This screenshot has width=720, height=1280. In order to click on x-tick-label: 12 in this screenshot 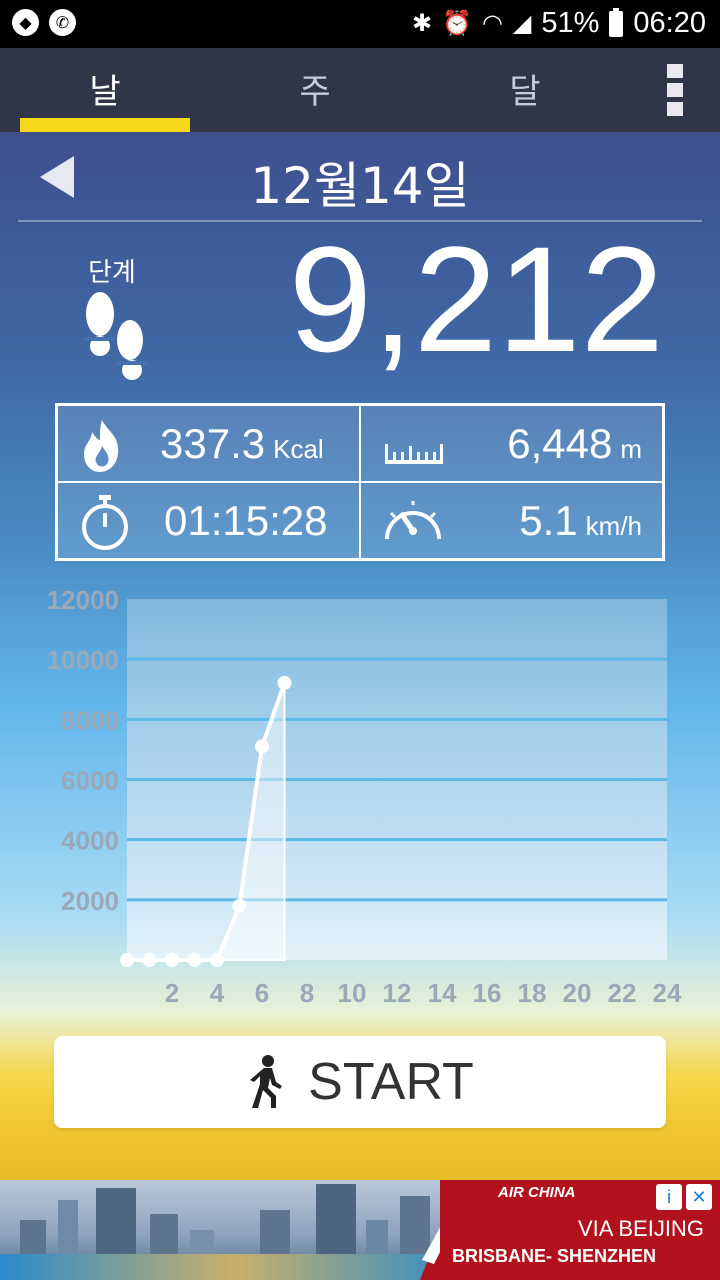, I will do `click(397, 993)`.